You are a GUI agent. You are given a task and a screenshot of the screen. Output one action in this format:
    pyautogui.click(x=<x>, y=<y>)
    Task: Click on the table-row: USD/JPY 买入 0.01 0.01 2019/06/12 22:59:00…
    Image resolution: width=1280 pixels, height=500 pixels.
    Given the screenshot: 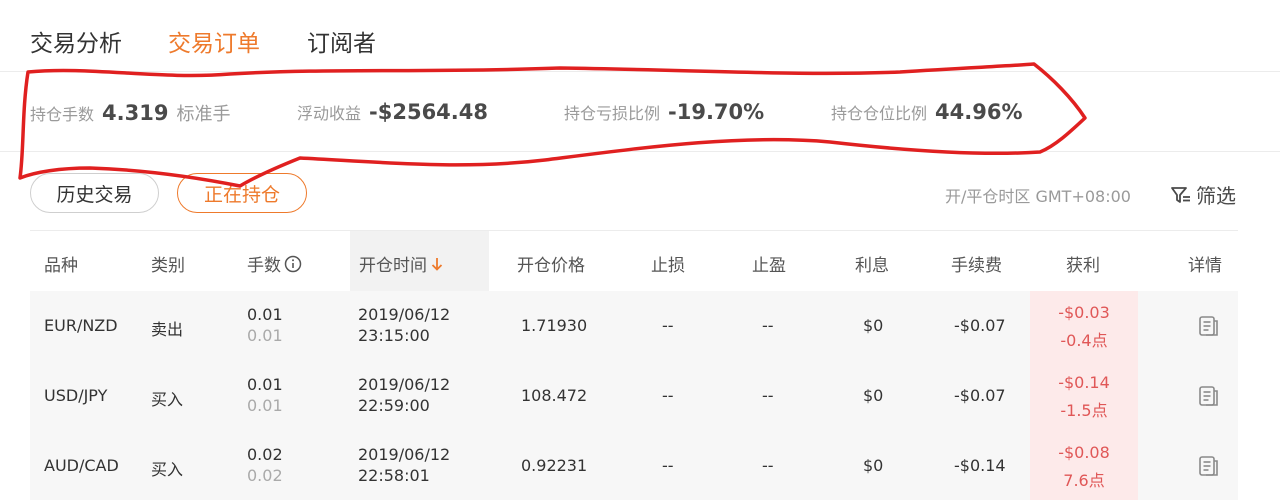 What is the action you would take?
    pyautogui.click(x=634, y=396)
    